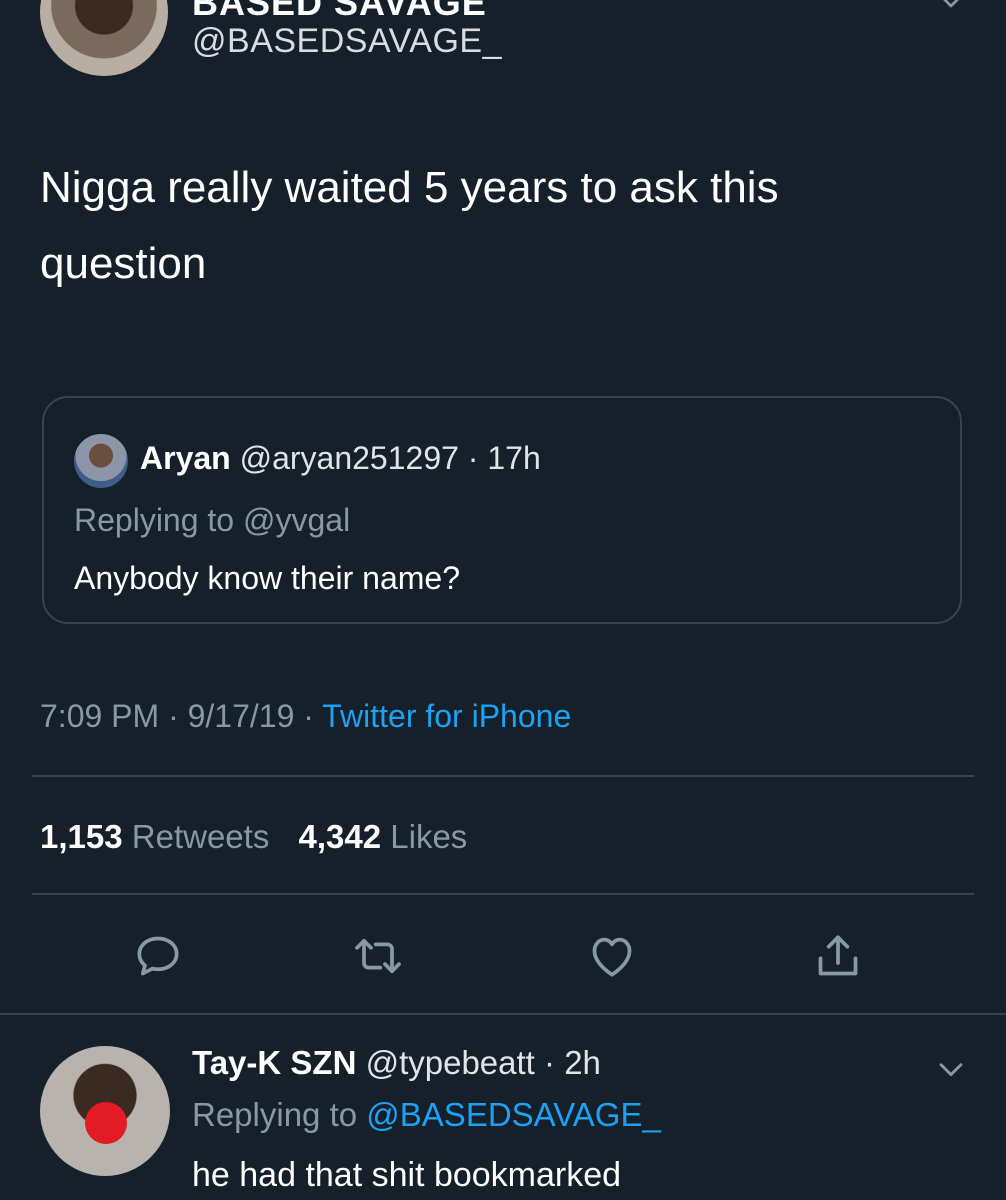 This screenshot has height=1200, width=1006. Describe the element at coordinates (378, 956) in the screenshot. I see `retweet-icon` at that location.